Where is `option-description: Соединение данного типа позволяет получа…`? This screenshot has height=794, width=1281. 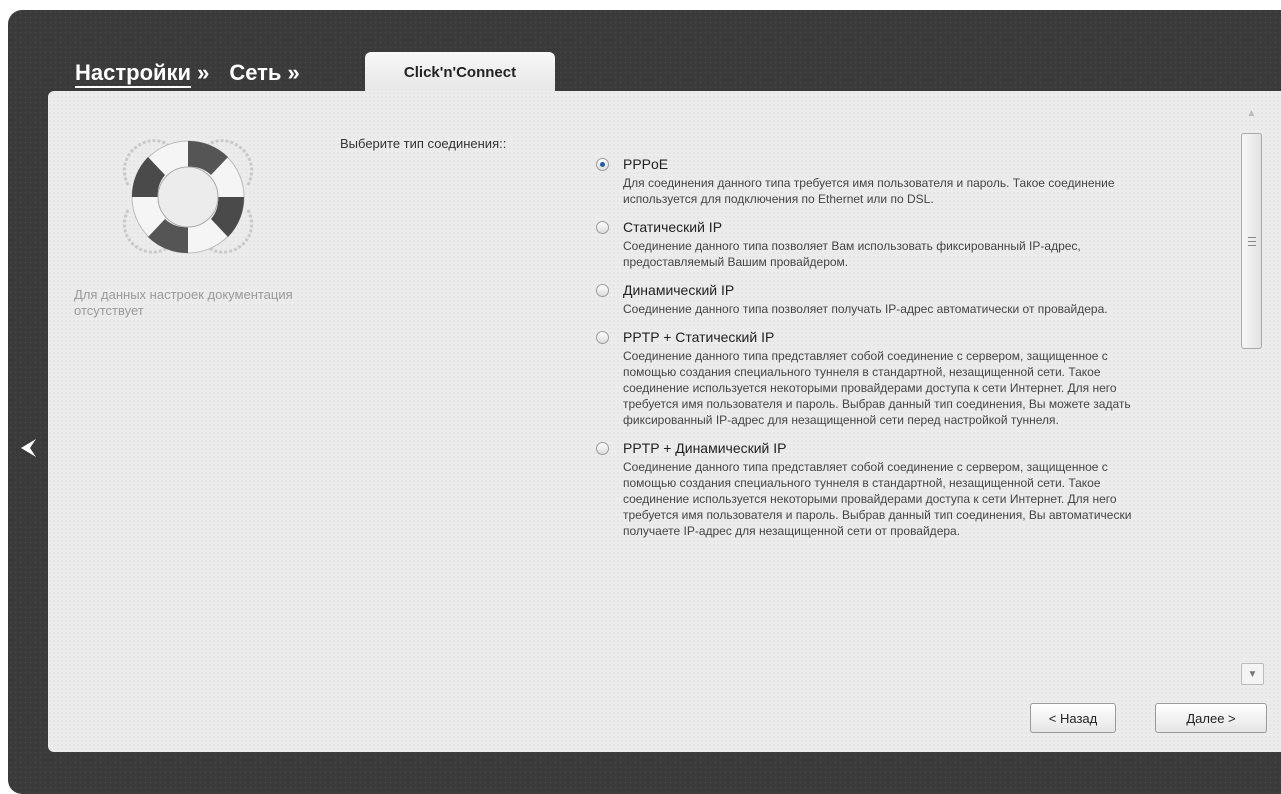
option-description: Соединение данного типа позволяет получа… is located at coordinates (865, 309).